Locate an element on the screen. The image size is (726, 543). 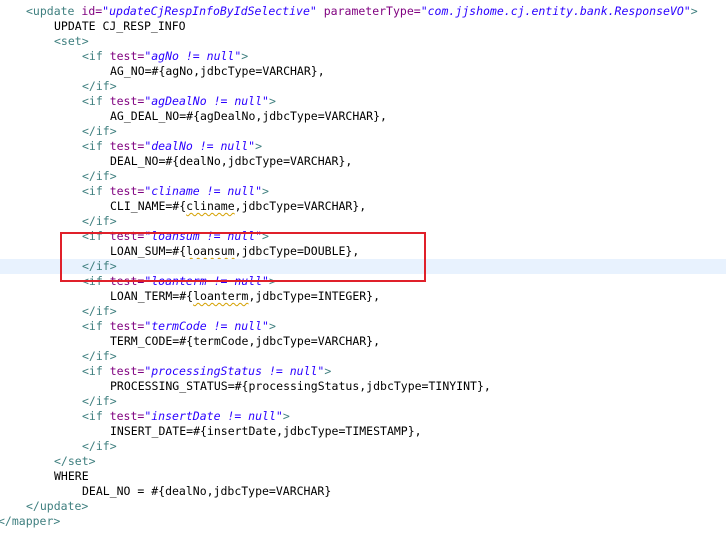
code-line: <if test="loanterm != null"> is located at coordinates (363, 281).